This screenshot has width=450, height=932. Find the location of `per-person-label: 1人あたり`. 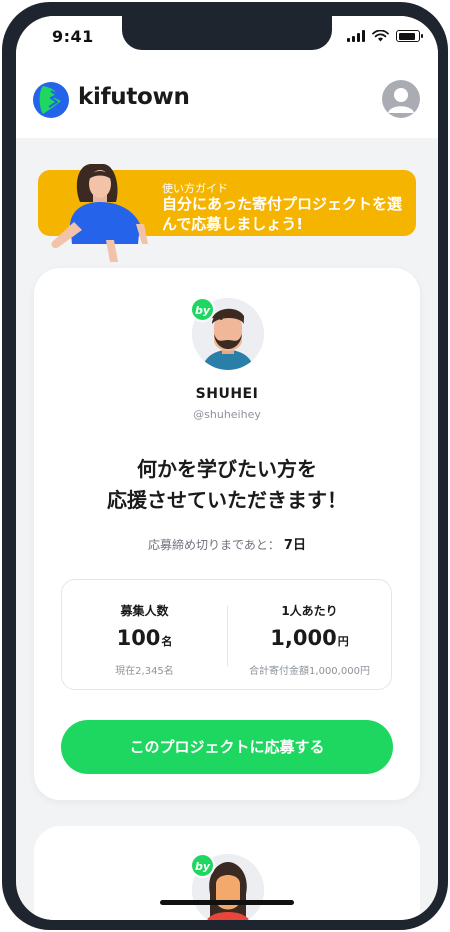

per-person-label: 1人あたり is located at coordinates (309, 611).